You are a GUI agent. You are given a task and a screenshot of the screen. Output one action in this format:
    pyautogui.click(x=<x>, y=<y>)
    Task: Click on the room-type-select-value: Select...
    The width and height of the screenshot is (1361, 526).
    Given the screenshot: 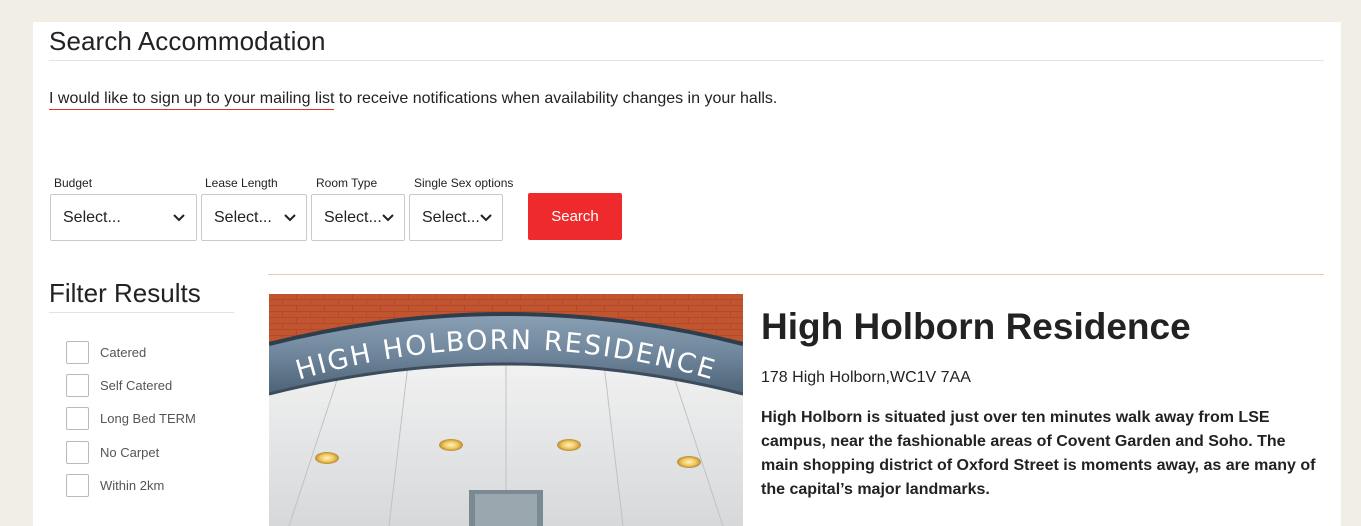 What is the action you would take?
    pyautogui.click(x=353, y=217)
    